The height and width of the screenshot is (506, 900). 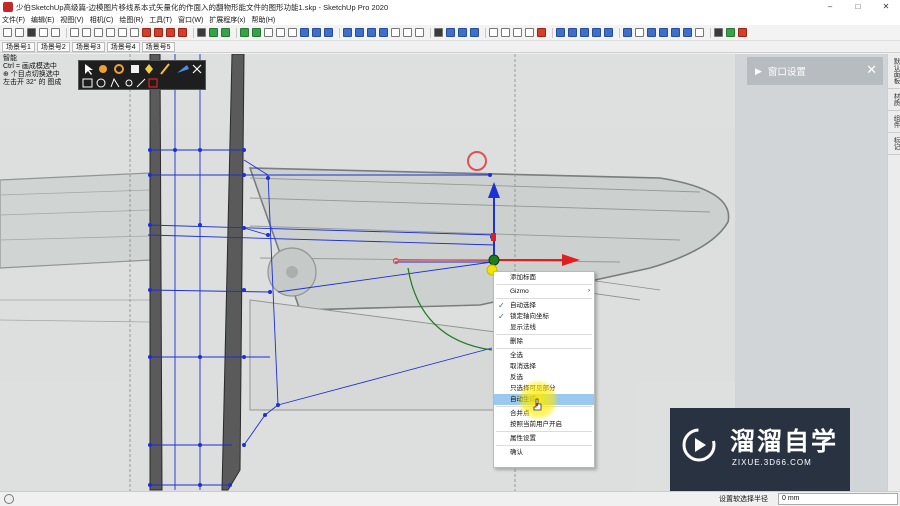 I want to click on stamp-icon, so click(x=596, y=32).